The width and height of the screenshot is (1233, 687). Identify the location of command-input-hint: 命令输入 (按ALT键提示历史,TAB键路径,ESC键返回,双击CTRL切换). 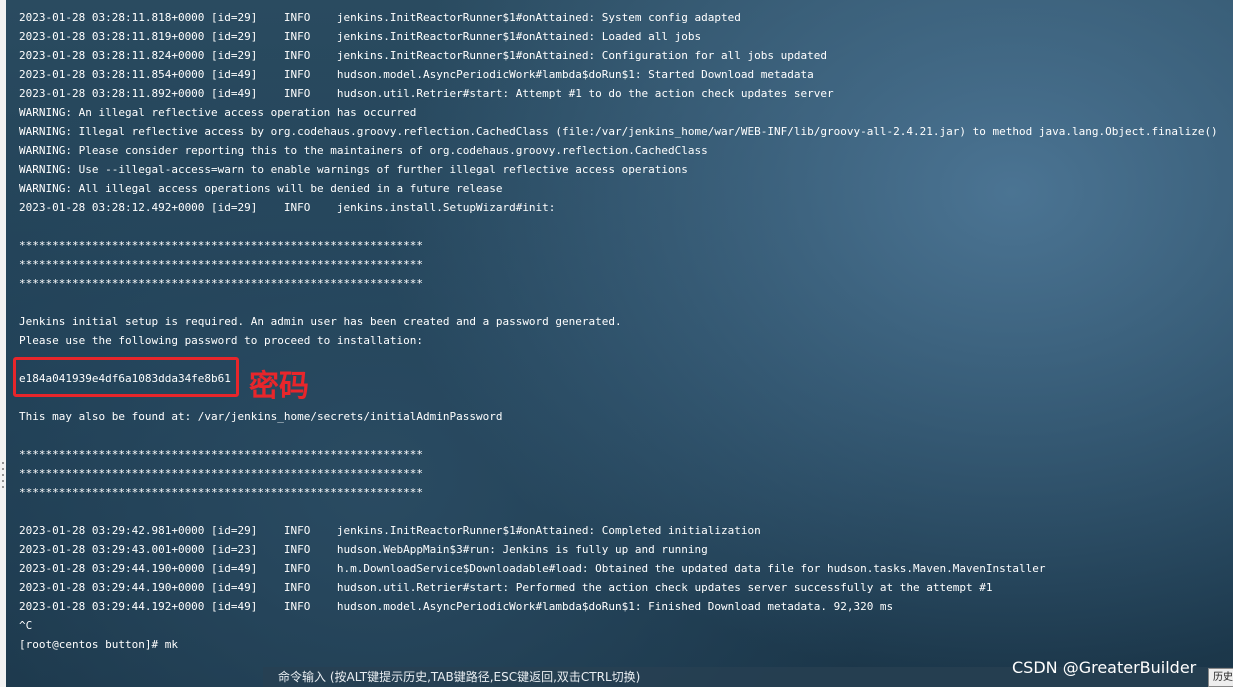
(459, 677).